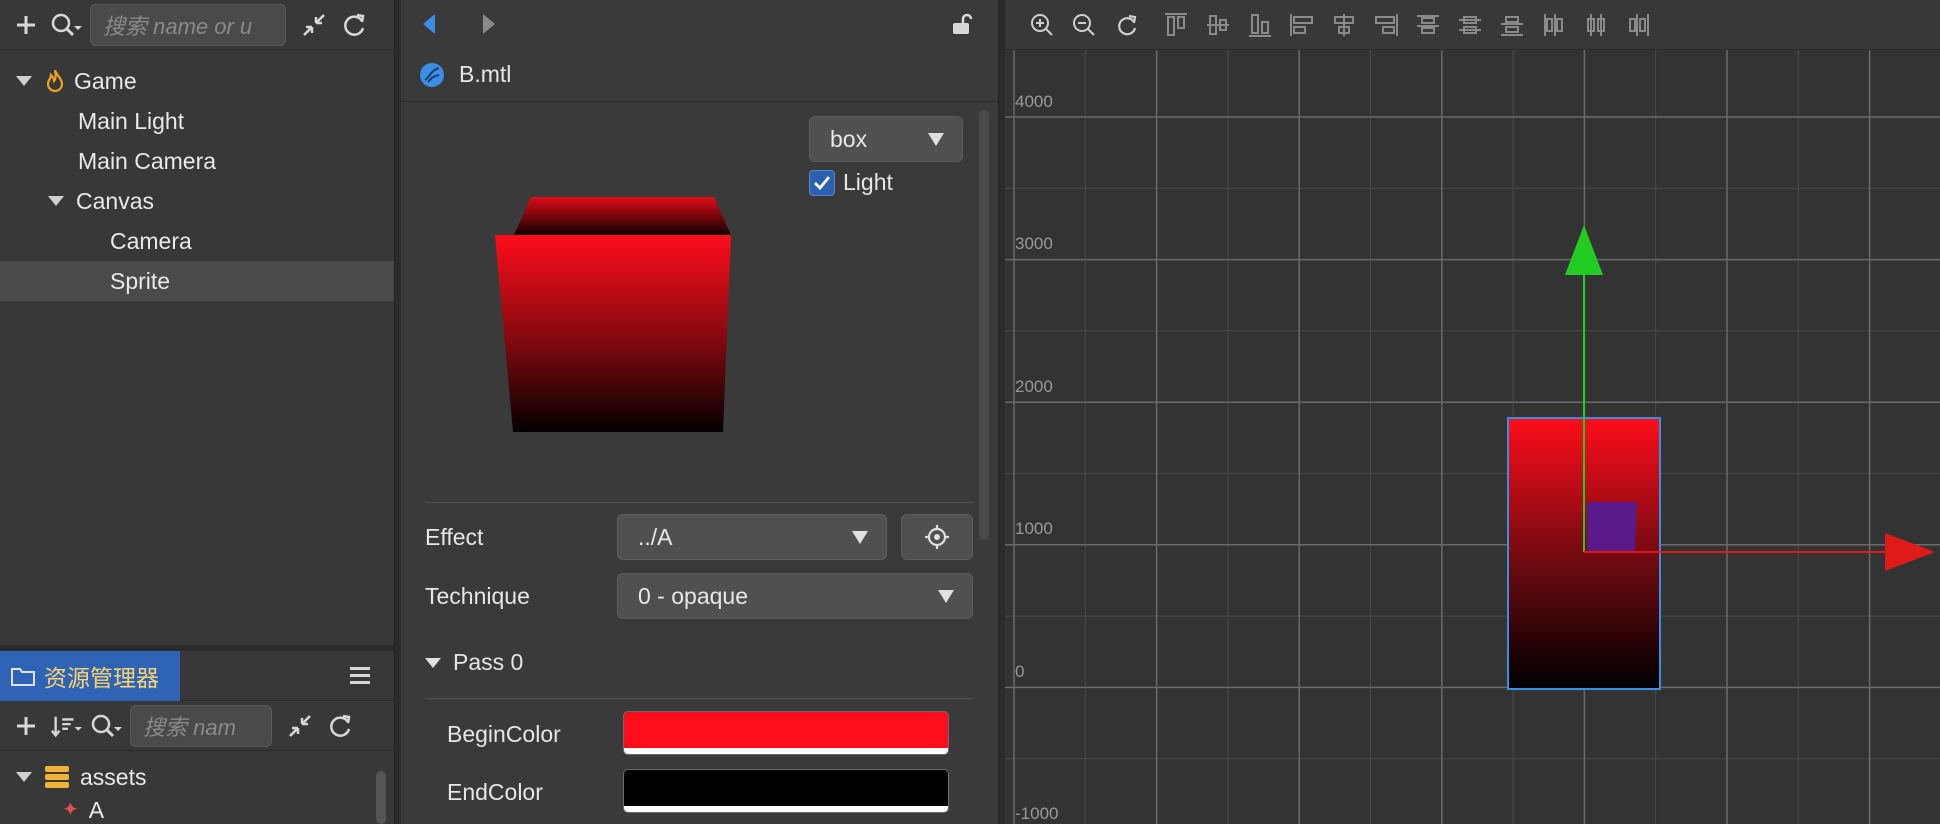  What do you see at coordinates (197, 777) in the screenshot?
I see `tree-node-assets: assets` at bounding box center [197, 777].